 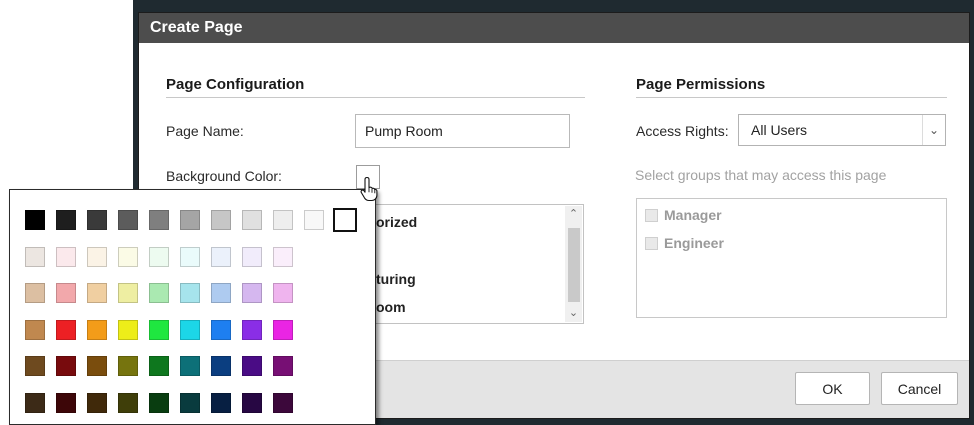 What do you see at coordinates (573, 214) in the screenshot?
I see `scroll-up-icon: ⌃` at bounding box center [573, 214].